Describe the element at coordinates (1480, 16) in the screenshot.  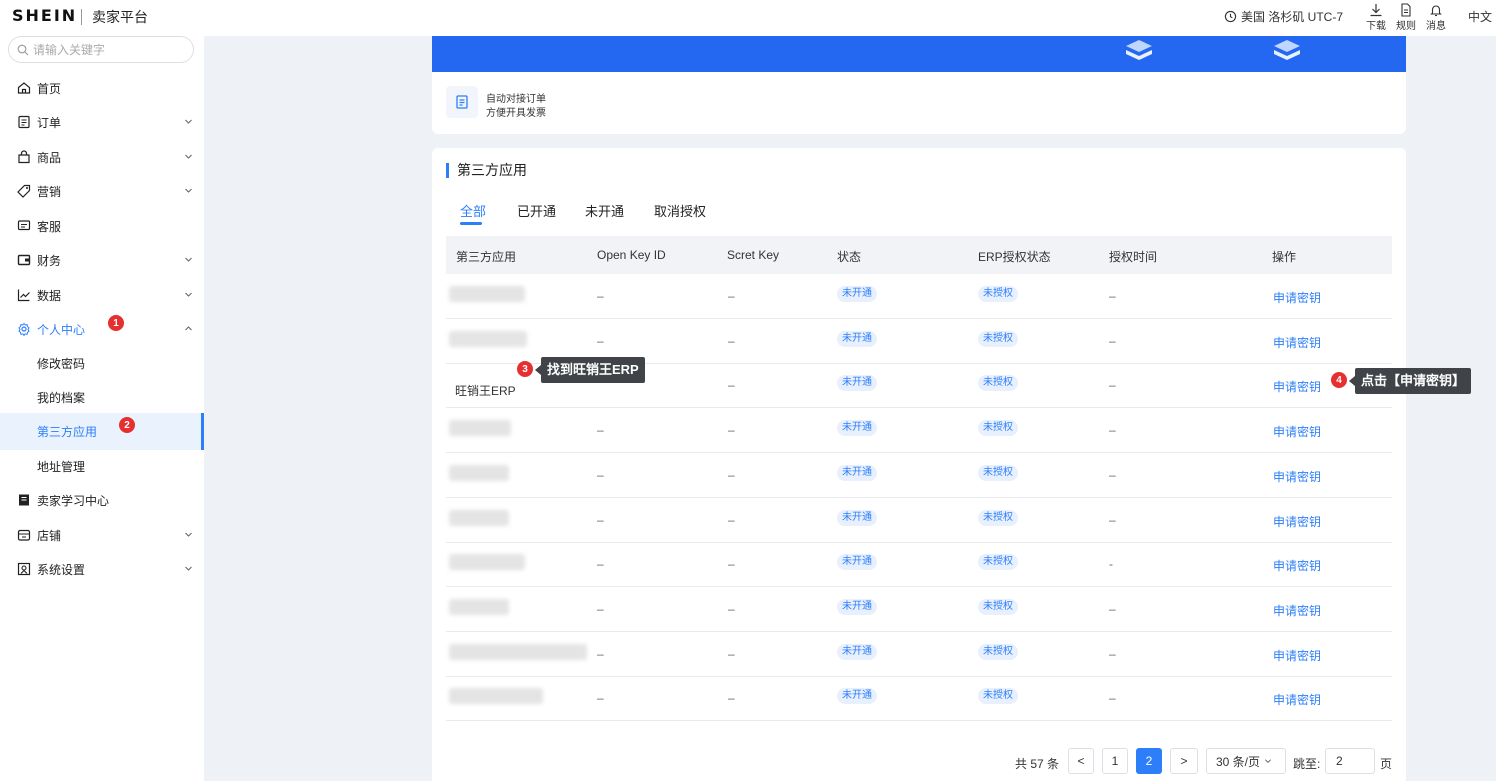
I see `language-selector: 中文` at that location.